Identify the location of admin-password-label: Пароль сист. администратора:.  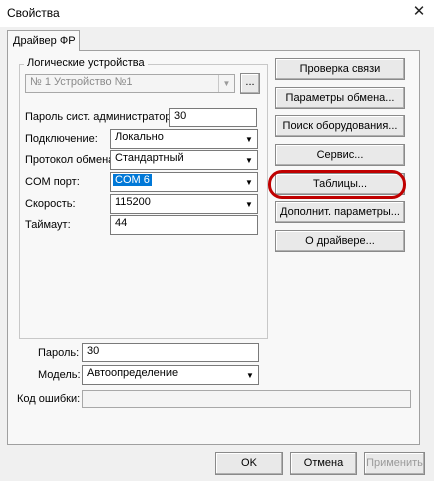
(103, 117).